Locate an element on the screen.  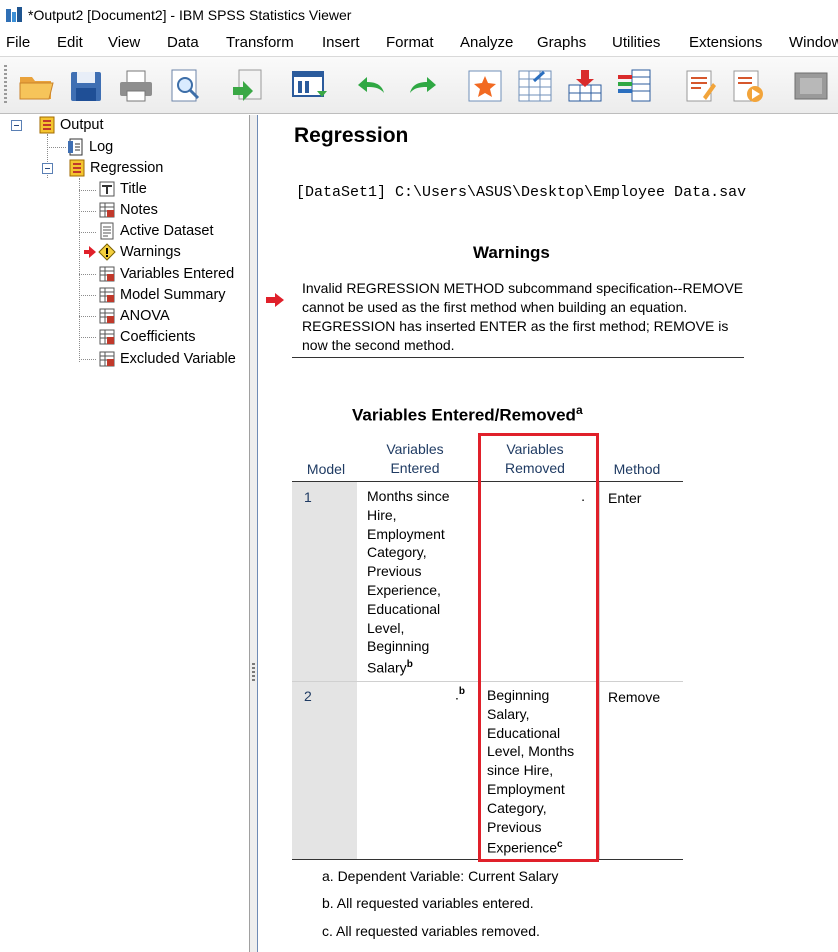
save-icon is located at coordinates (86, 86).